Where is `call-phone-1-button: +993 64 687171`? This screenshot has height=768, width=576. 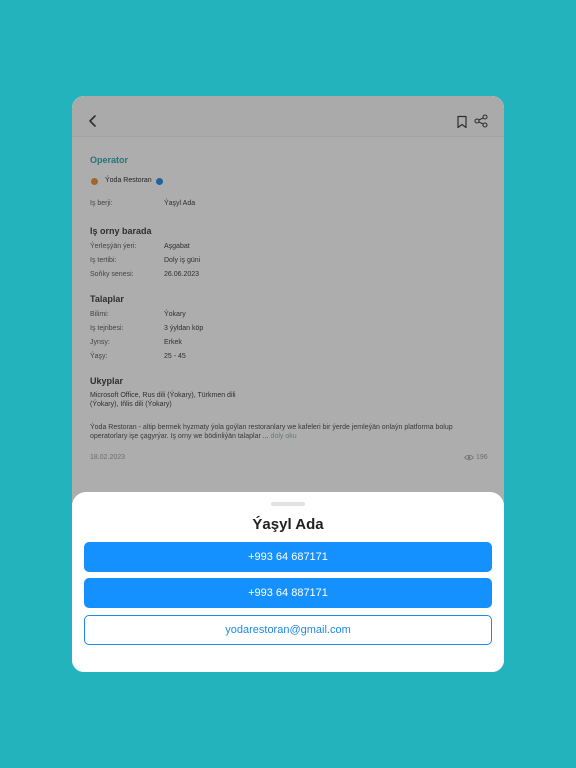
call-phone-1-button: +993 64 687171 is located at coordinates (288, 557).